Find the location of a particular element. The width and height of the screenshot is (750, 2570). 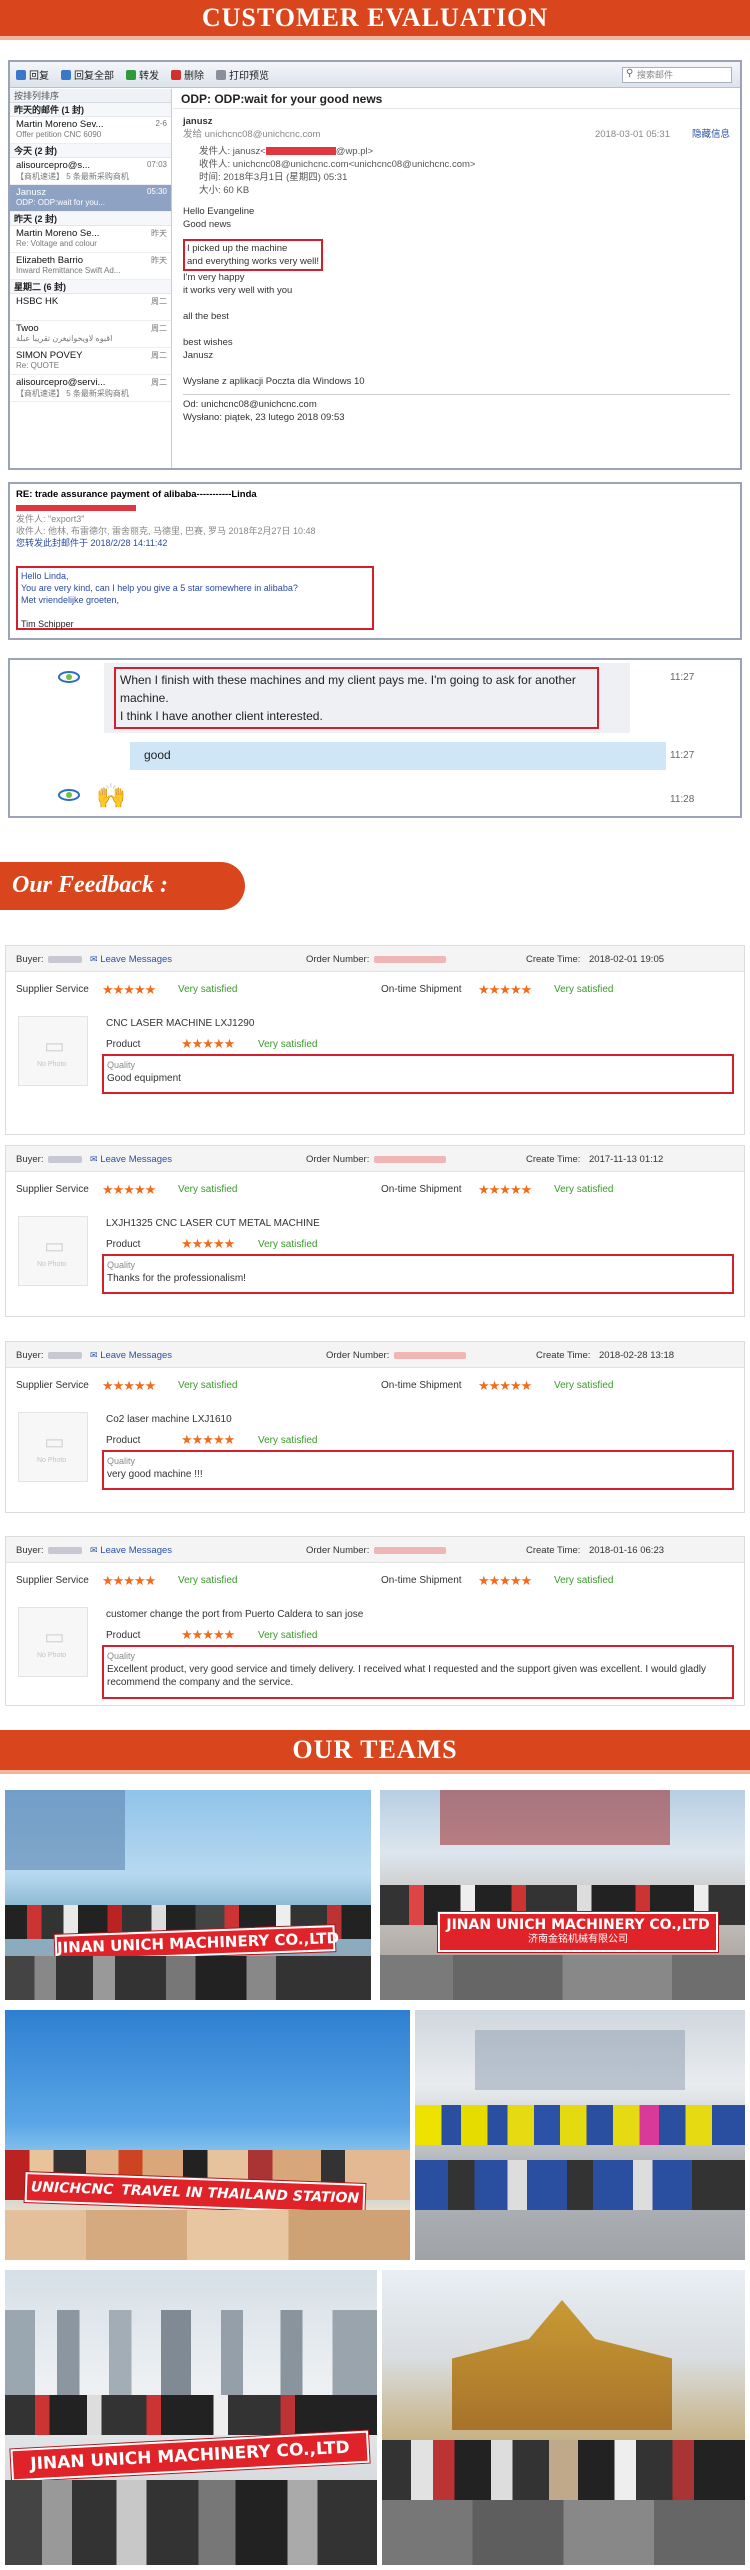

body-line: best wishes is located at coordinates (208, 342).